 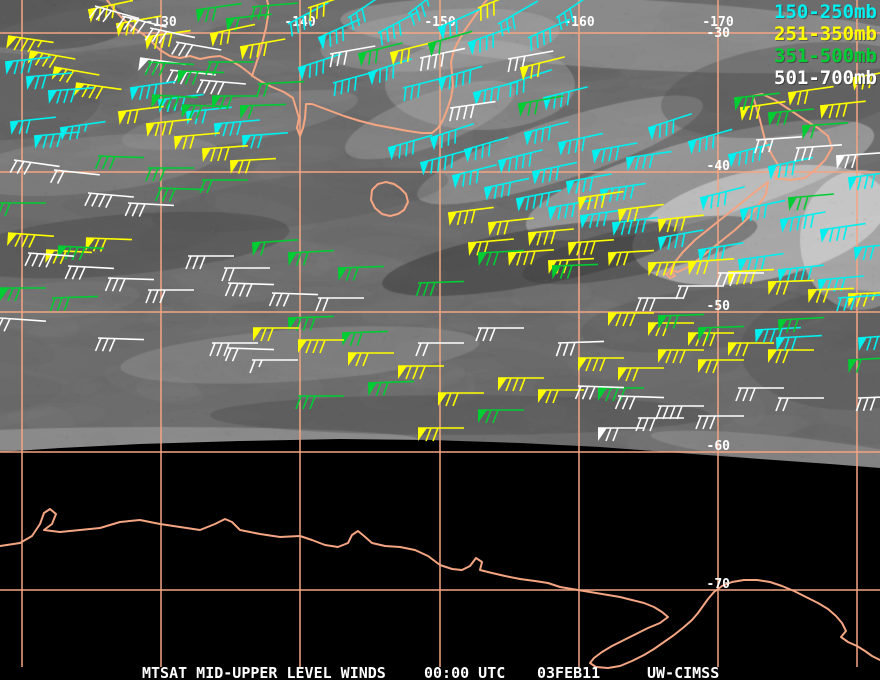 I want to click on lat-label--70: -70, so click(x=719, y=584).